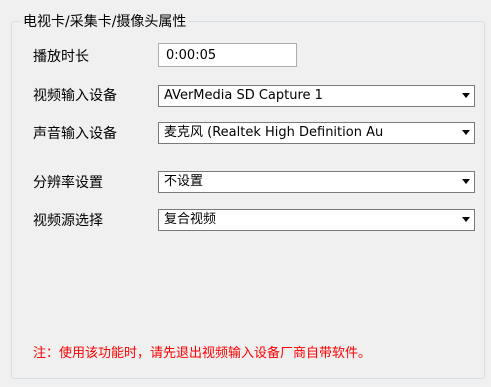 Image resolution: width=491 pixels, height=387 pixels. Describe the element at coordinates (105, 22) in the screenshot. I see `group-title: 电视卡/采集卡/摄像头属性` at that location.